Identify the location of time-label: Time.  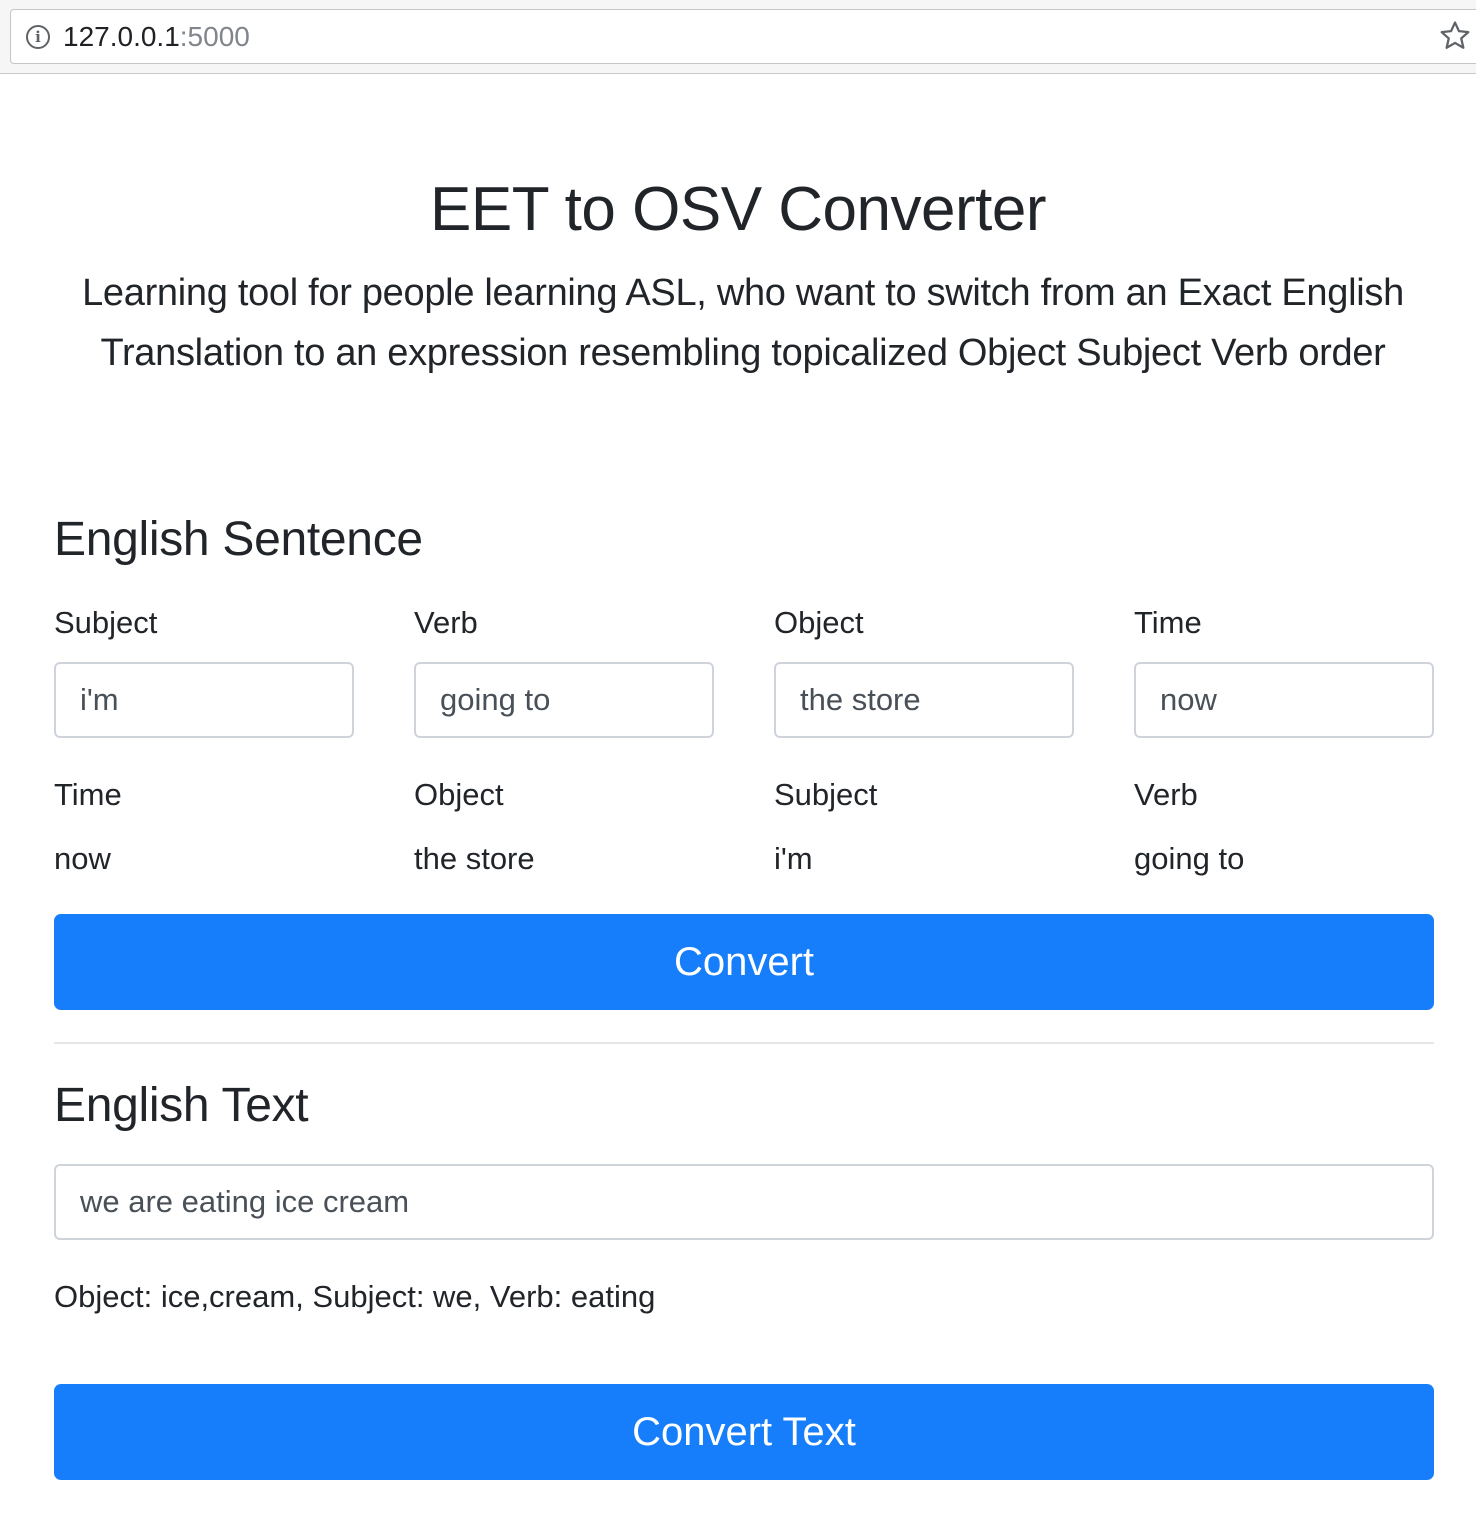
(1168, 622).